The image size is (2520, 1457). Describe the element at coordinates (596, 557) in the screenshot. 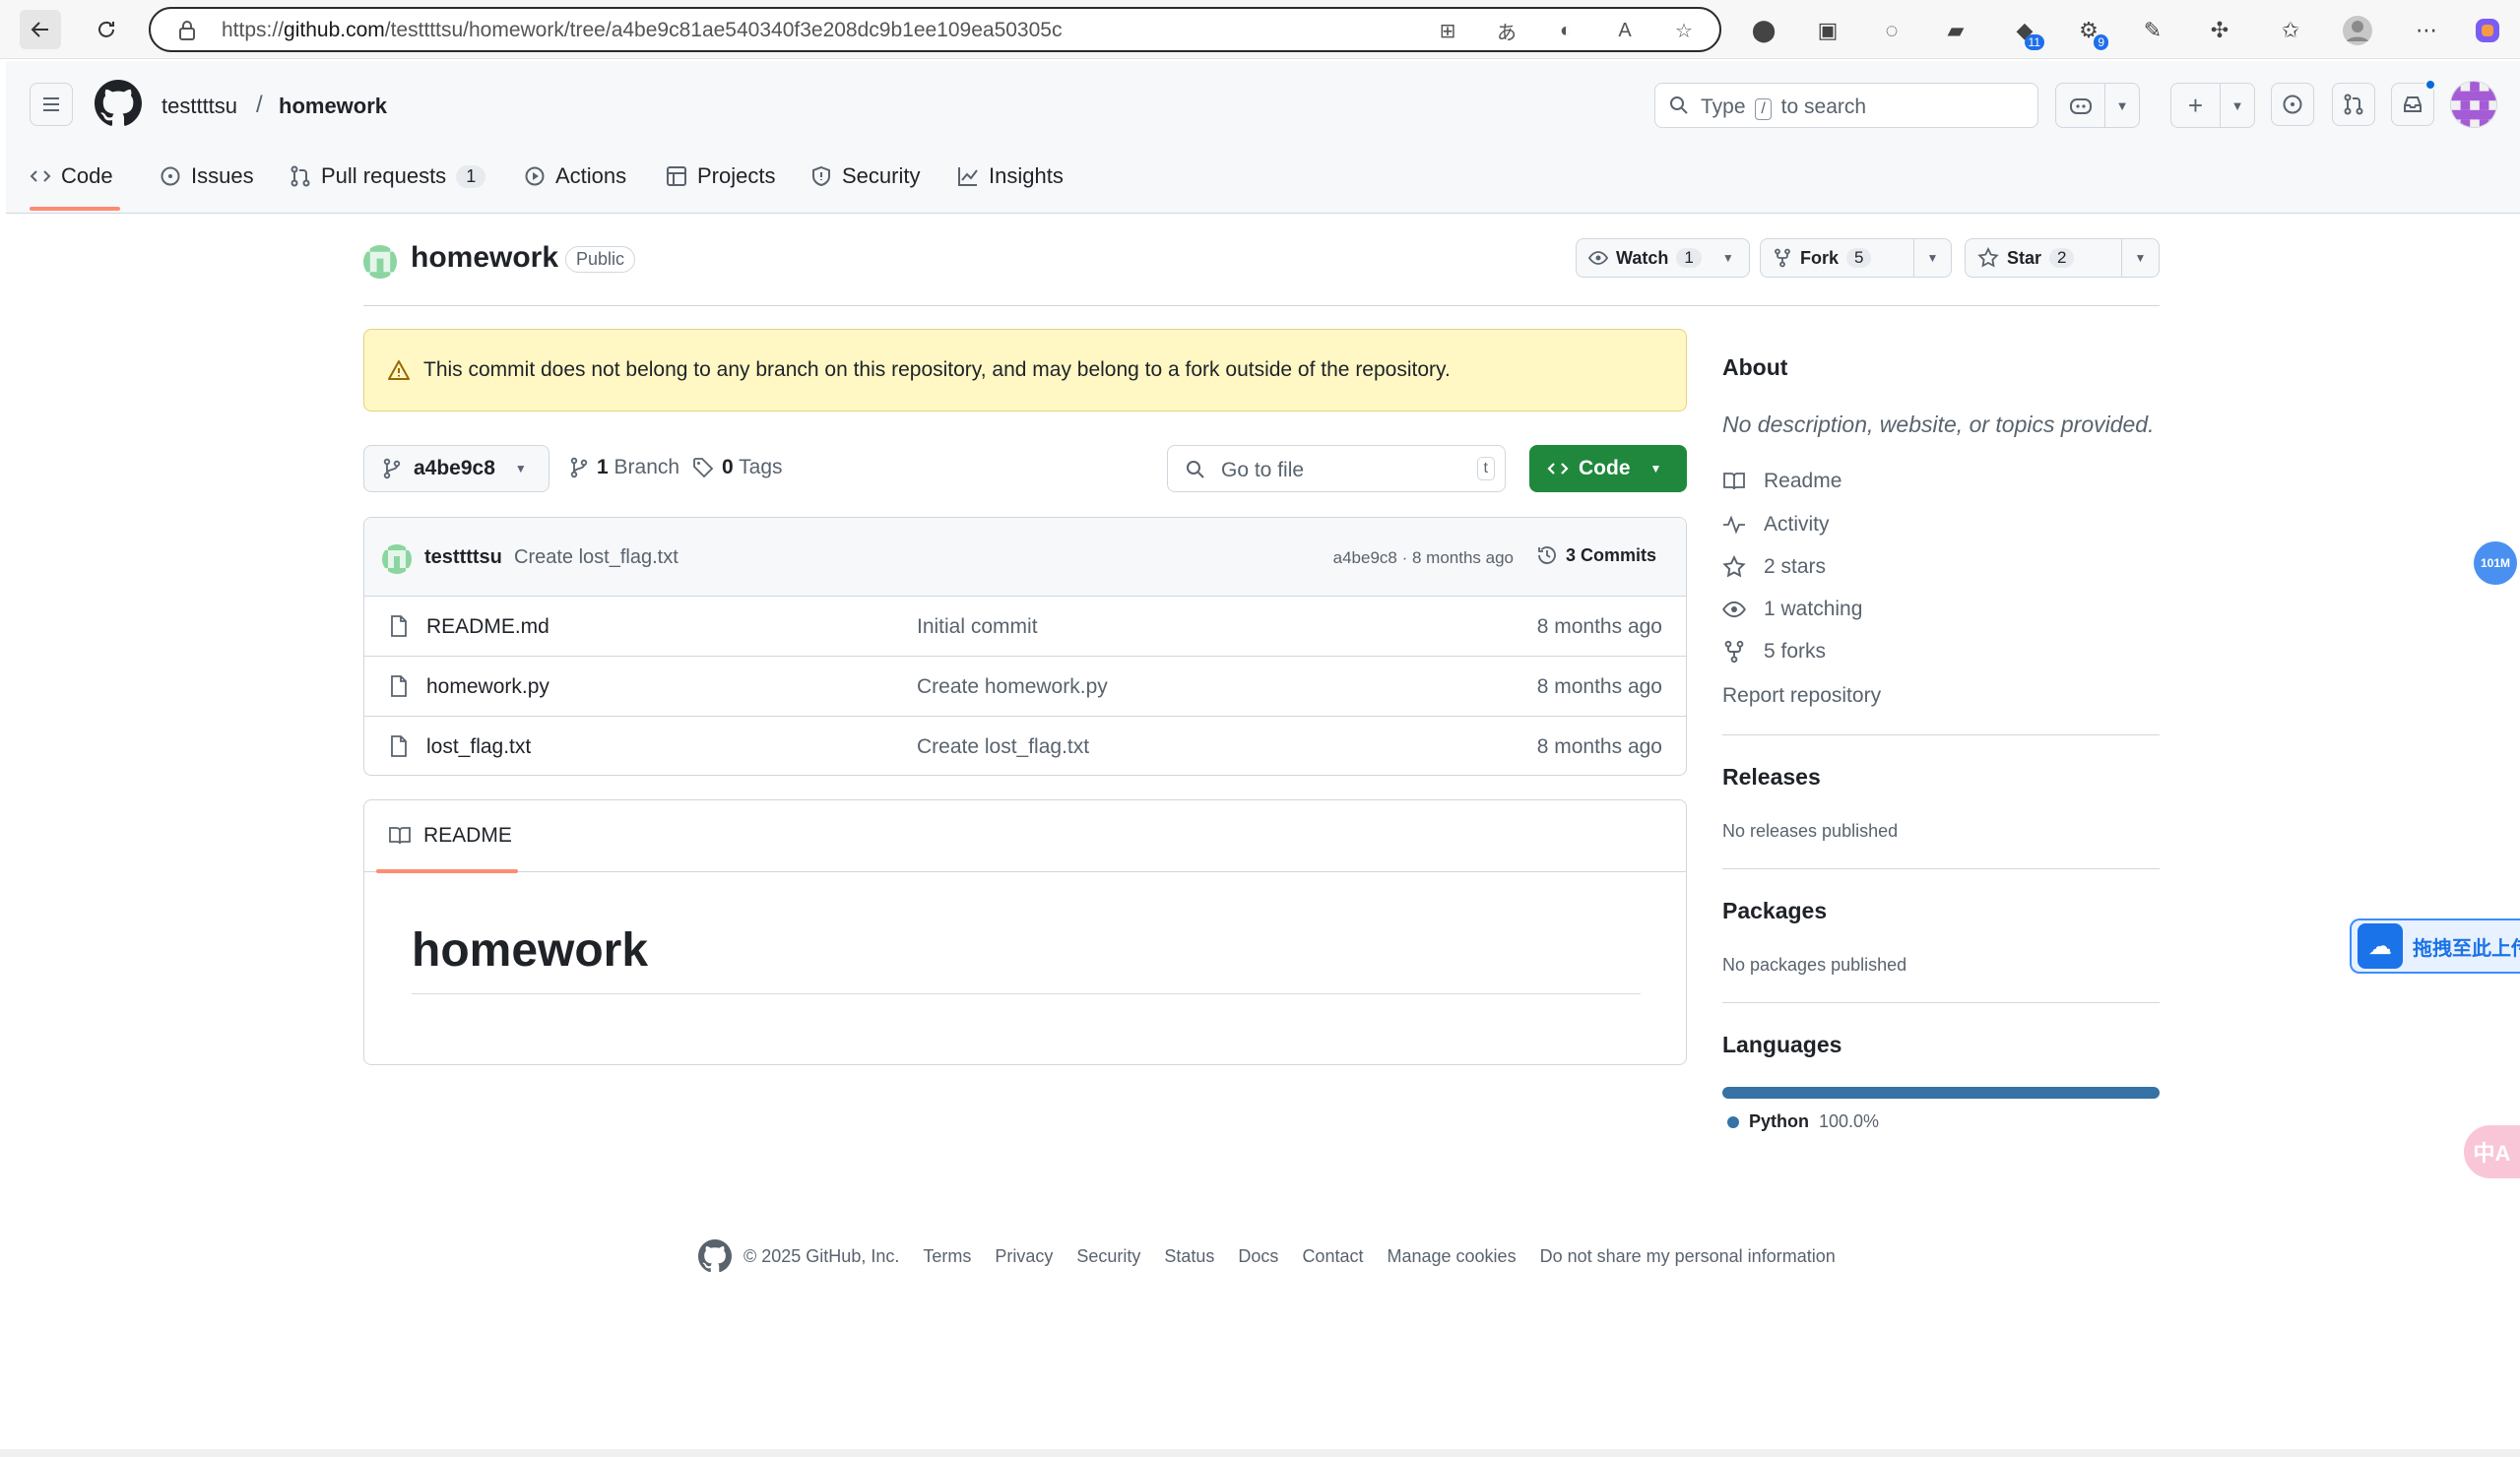

I see `commit-message: Create lost_flag.txt` at that location.